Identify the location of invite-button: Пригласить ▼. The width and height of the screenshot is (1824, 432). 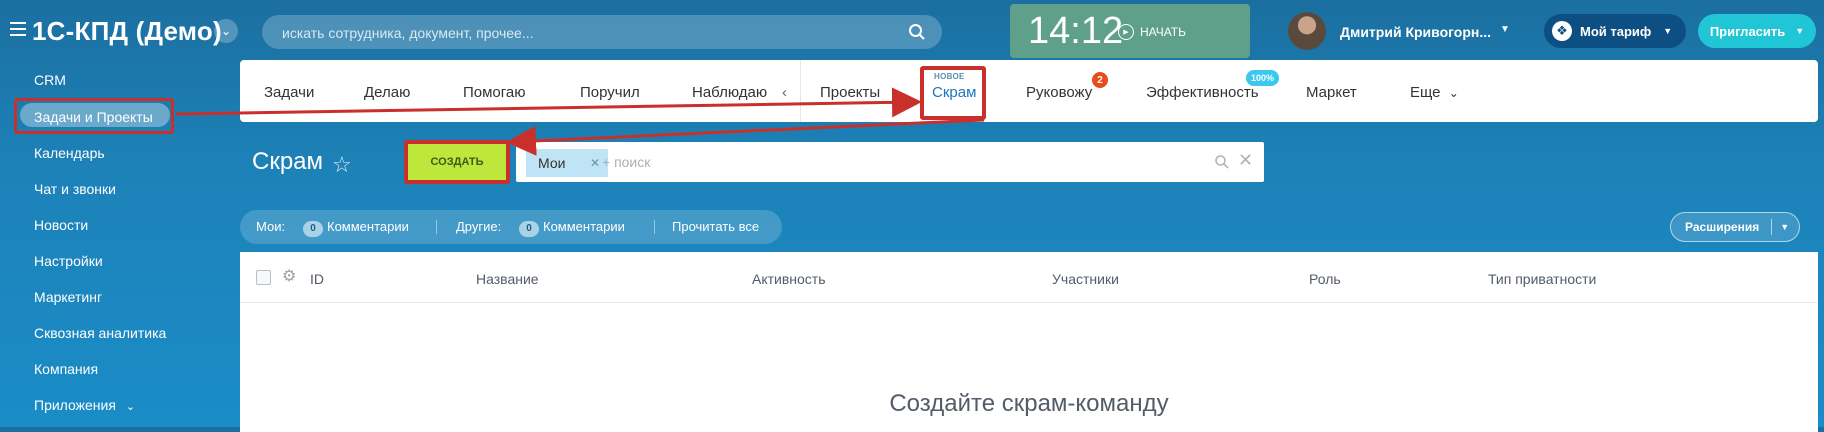
(1757, 31).